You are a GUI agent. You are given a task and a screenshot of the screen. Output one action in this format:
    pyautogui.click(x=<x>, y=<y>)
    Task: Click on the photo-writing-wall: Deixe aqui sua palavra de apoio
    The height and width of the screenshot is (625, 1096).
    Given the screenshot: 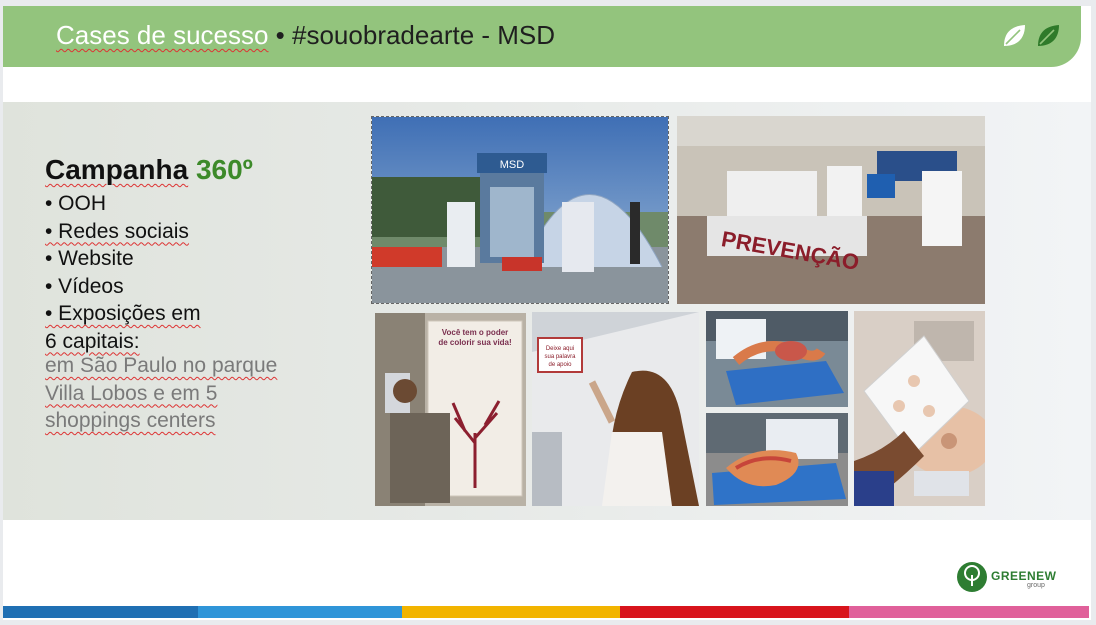 What is the action you would take?
    pyautogui.click(x=615, y=409)
    